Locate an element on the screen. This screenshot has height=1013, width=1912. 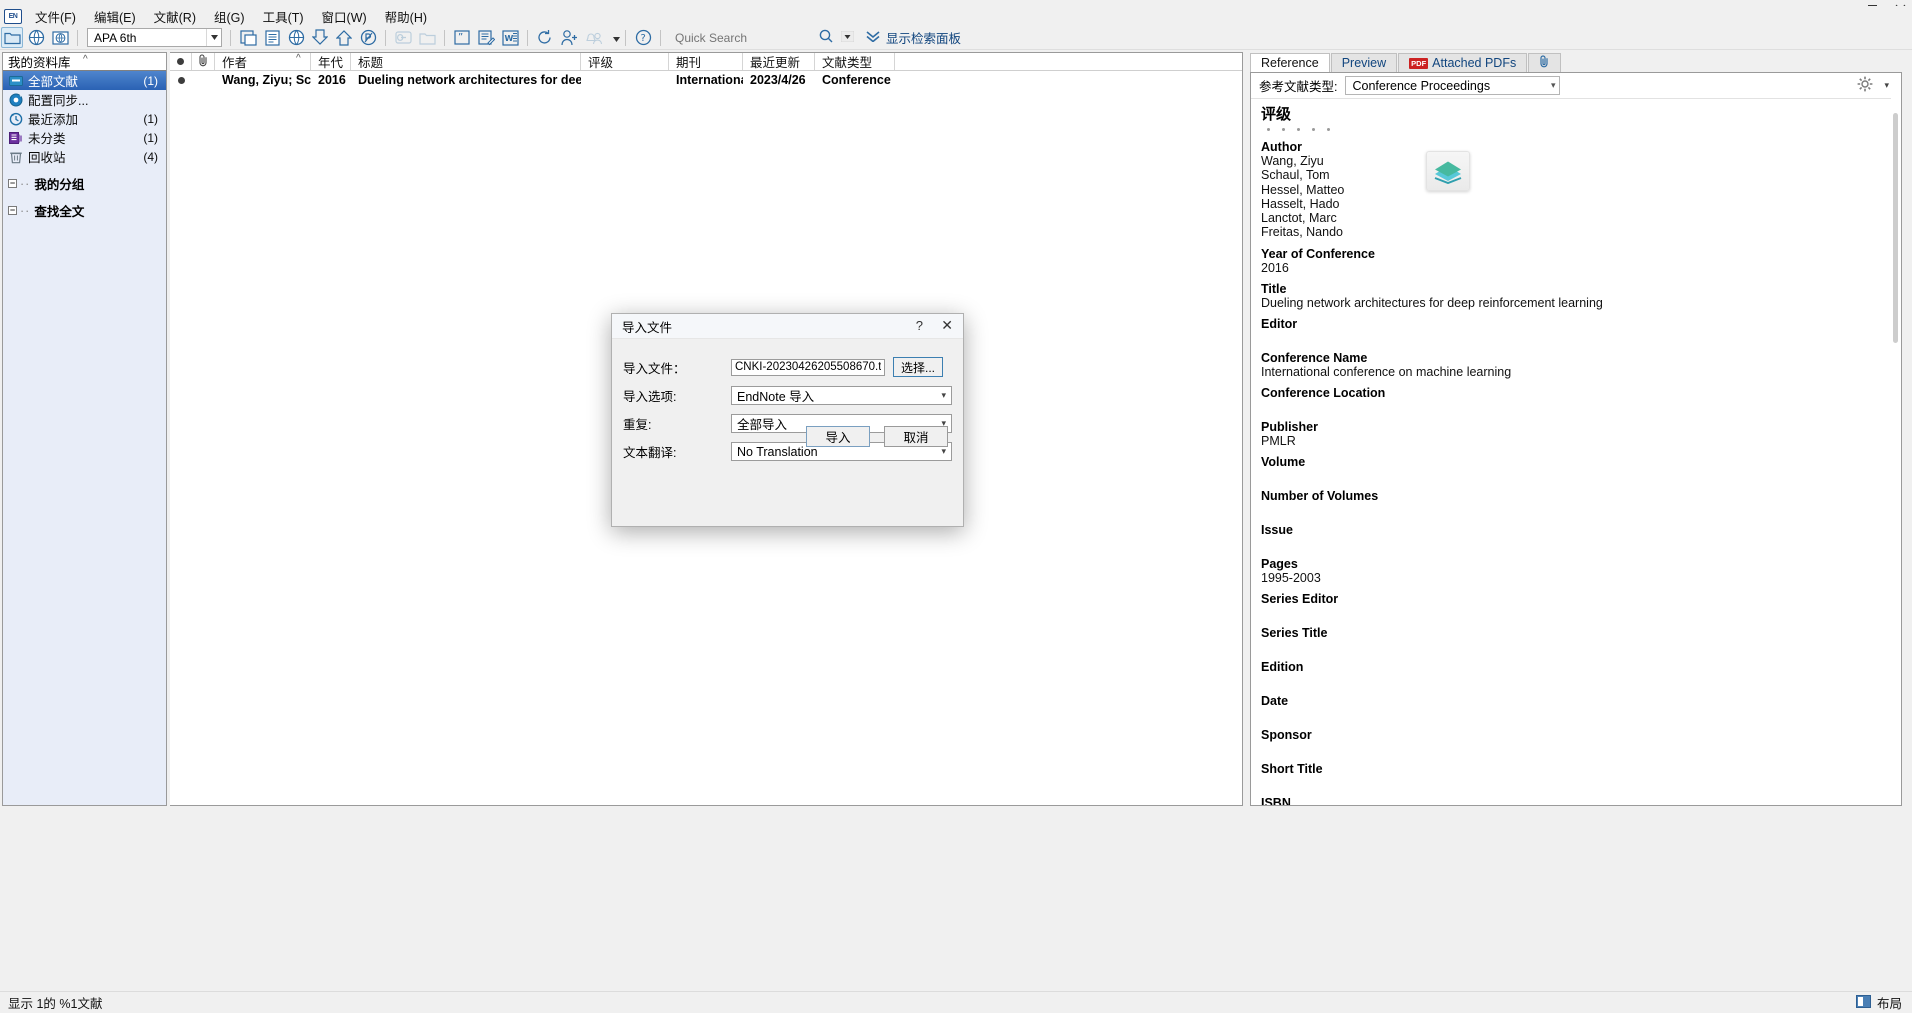
import-button: 导入 is located at coordinates (838, 436).